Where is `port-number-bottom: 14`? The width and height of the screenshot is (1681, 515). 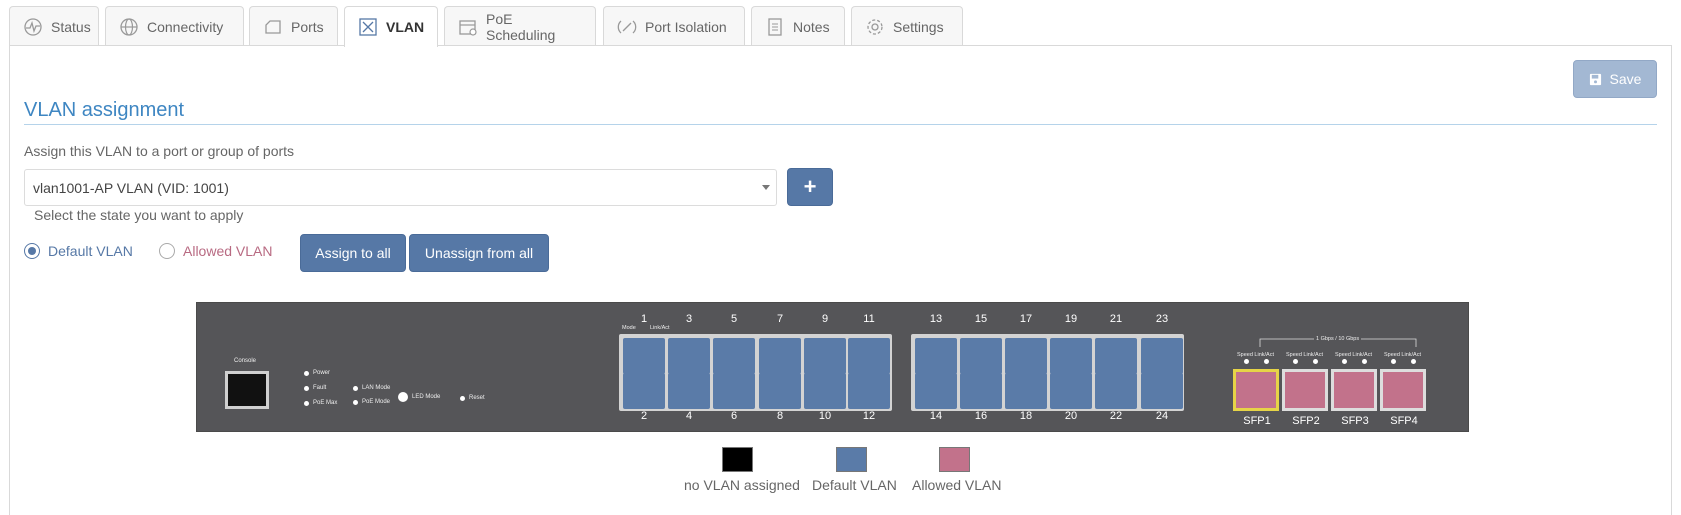
port-number-bottom: 14 is located at coordinates (936, 416).